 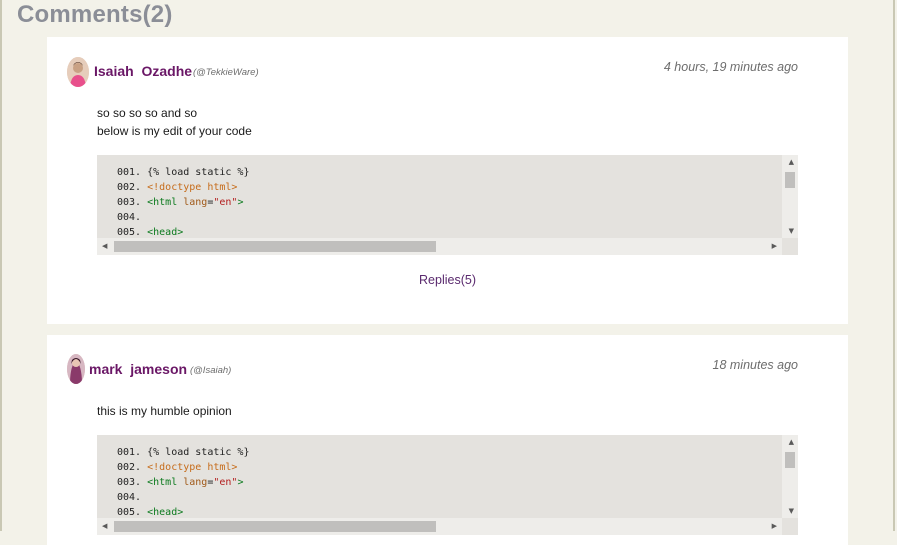 What do you see at coordinates (447, 280) in the screenshot?
I see `replies-link: Replies(5)` at bounding box center [447, 280].